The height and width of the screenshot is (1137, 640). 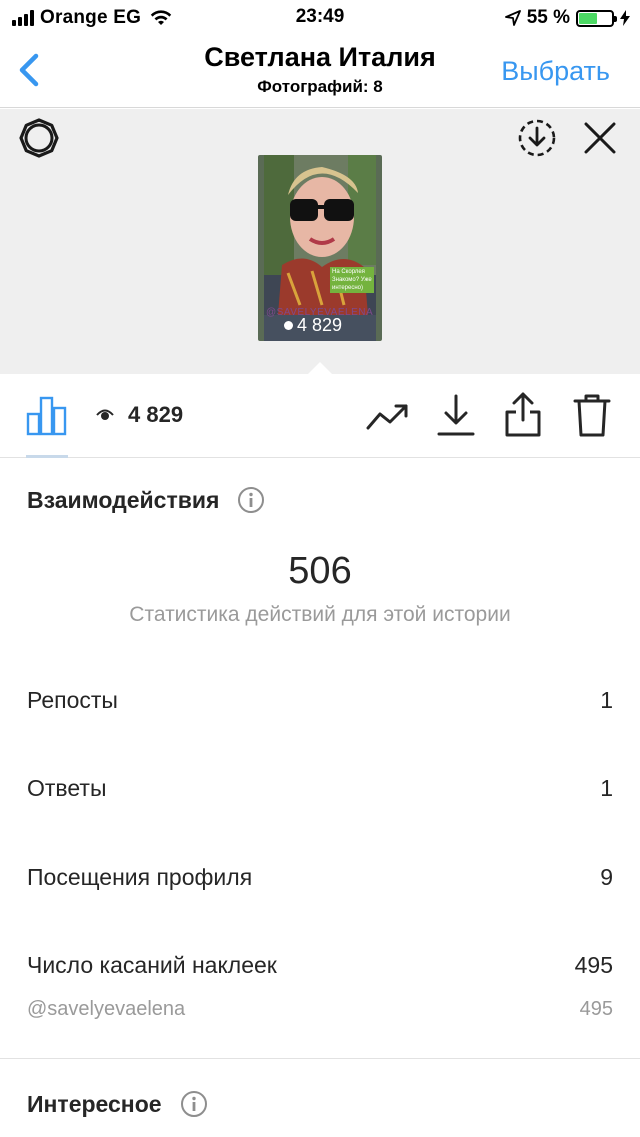 What do you see at coordinates (388, 416) in the screenshot?
I see `trend-icon` at bounding box center [388, 416].